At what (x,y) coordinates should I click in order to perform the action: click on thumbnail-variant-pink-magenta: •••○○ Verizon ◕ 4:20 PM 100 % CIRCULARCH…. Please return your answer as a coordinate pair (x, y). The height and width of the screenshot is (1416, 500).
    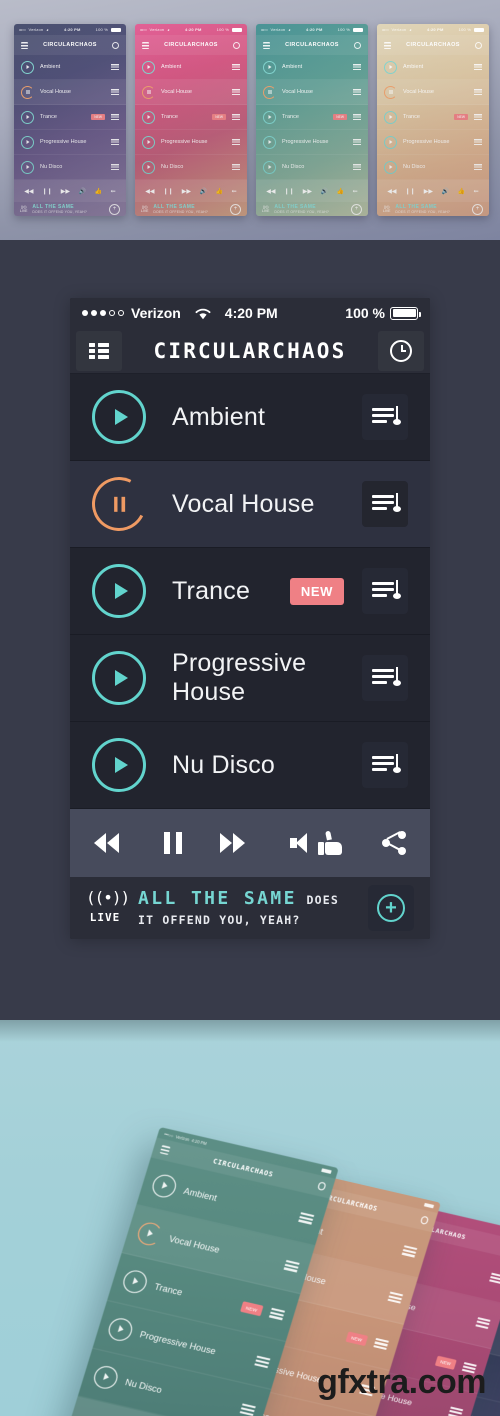
    Looking at the image, I should click on (191, 120).